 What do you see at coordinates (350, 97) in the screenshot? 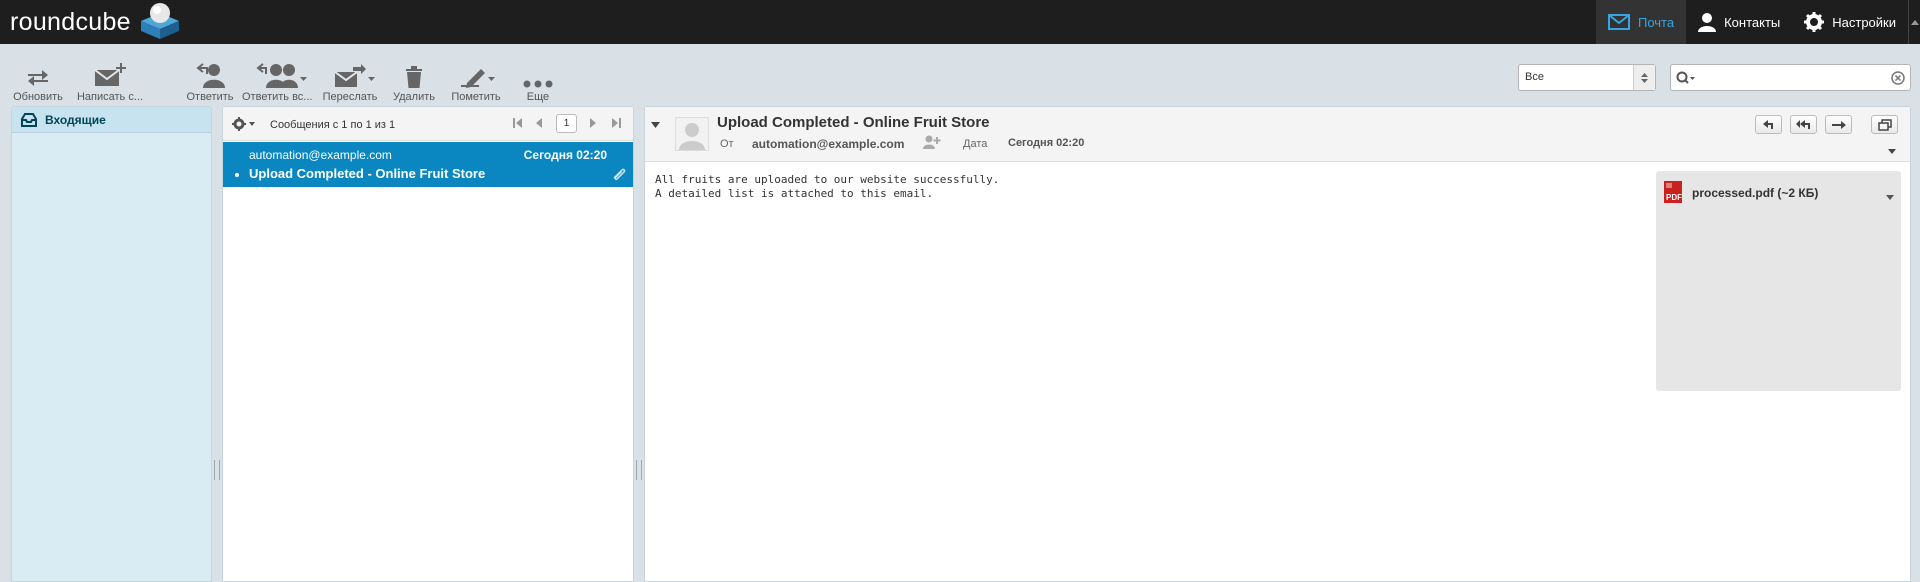
I see `forward-label: Переслать` at bounding box center [350, 97].